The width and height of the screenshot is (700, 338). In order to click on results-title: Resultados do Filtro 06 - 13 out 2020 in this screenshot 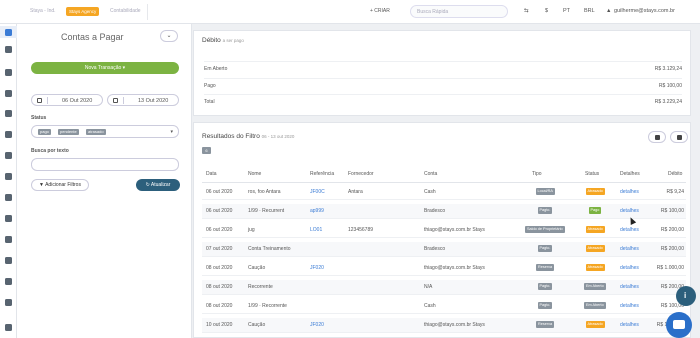, I will do `click(248, 136)`.